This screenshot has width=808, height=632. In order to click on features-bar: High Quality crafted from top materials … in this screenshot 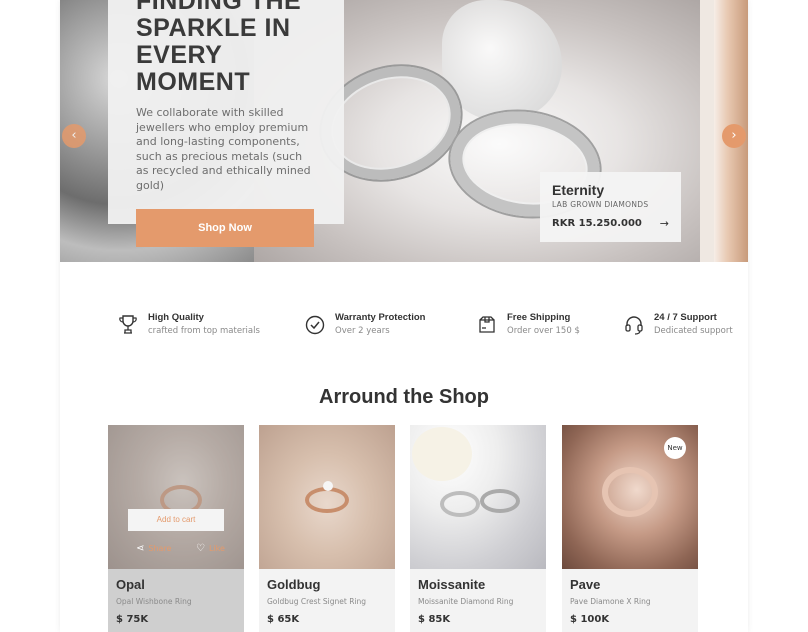, I will do `click(404, 327)`.